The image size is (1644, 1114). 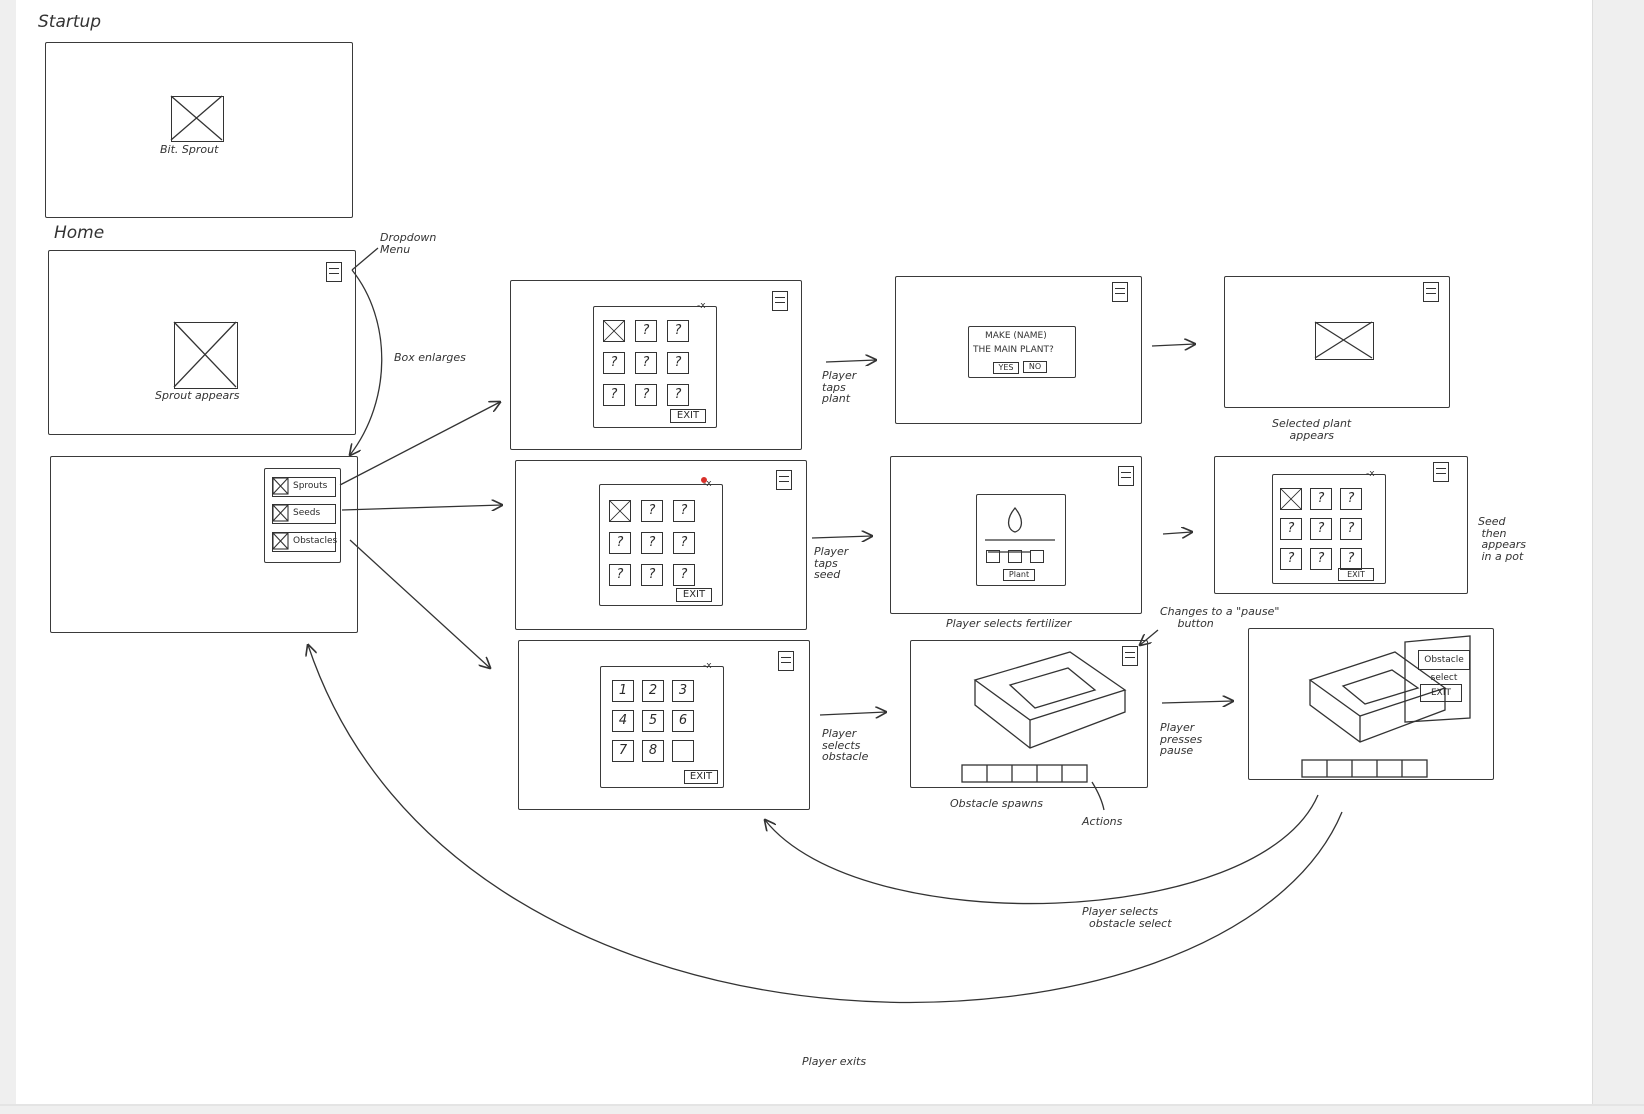 I want to click on annotation-box-enlarges: Box enlarges, so click(x=430, y=357).